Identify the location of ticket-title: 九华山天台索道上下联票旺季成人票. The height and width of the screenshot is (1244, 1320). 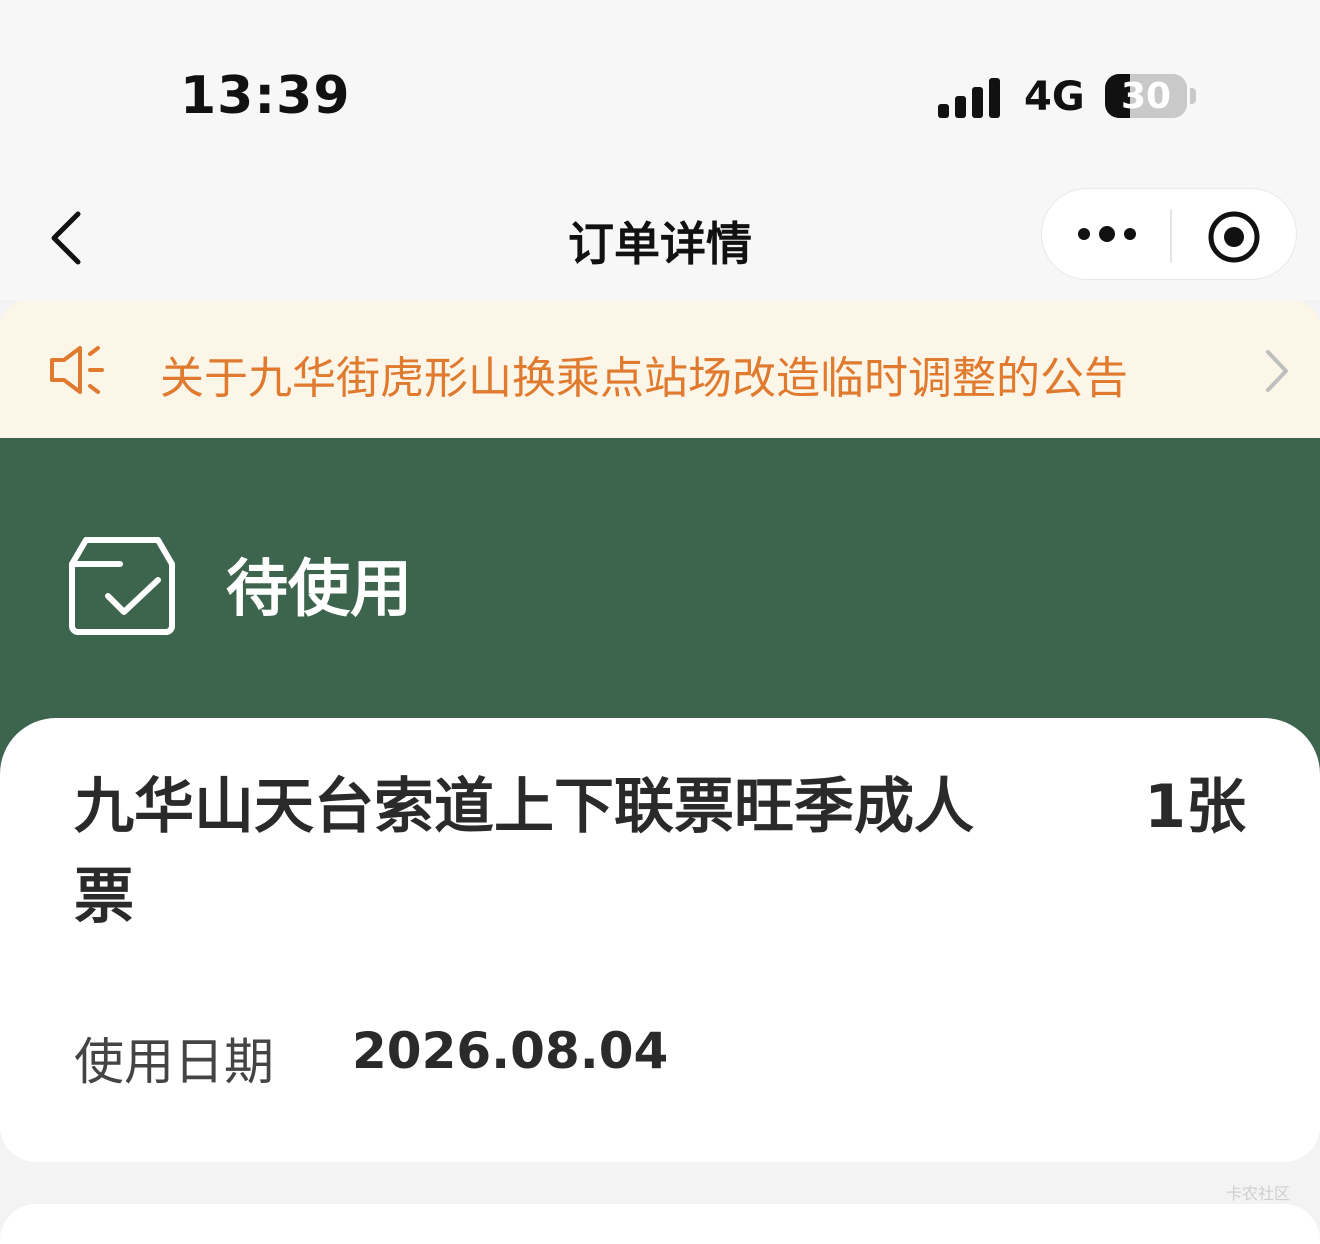
(524, 852).